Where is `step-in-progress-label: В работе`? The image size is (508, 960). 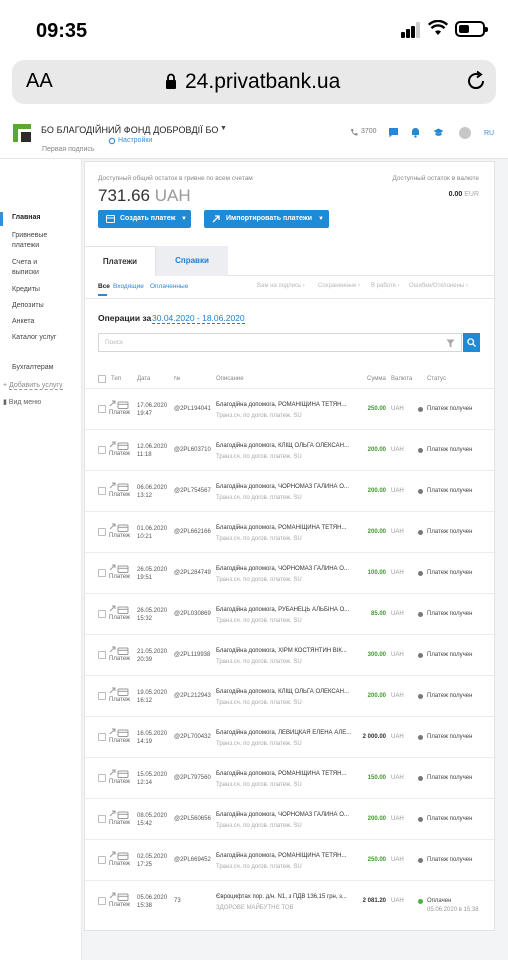 step-in-progress-label: В работе is located at coordinates (384, 286).